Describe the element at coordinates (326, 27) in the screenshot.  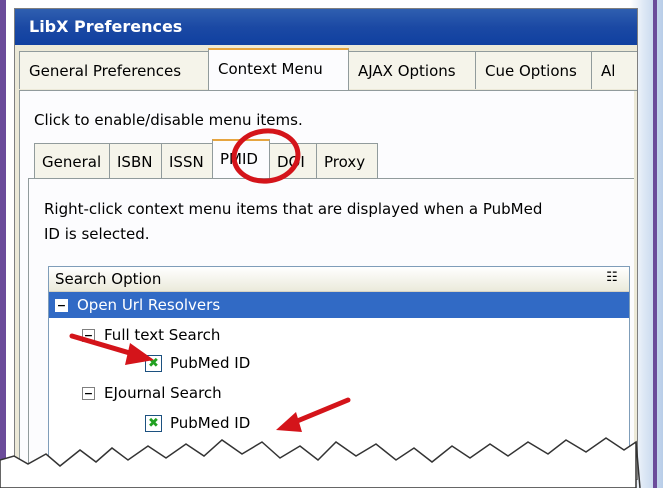
I see `window-title: LibX Preferences` at that location.